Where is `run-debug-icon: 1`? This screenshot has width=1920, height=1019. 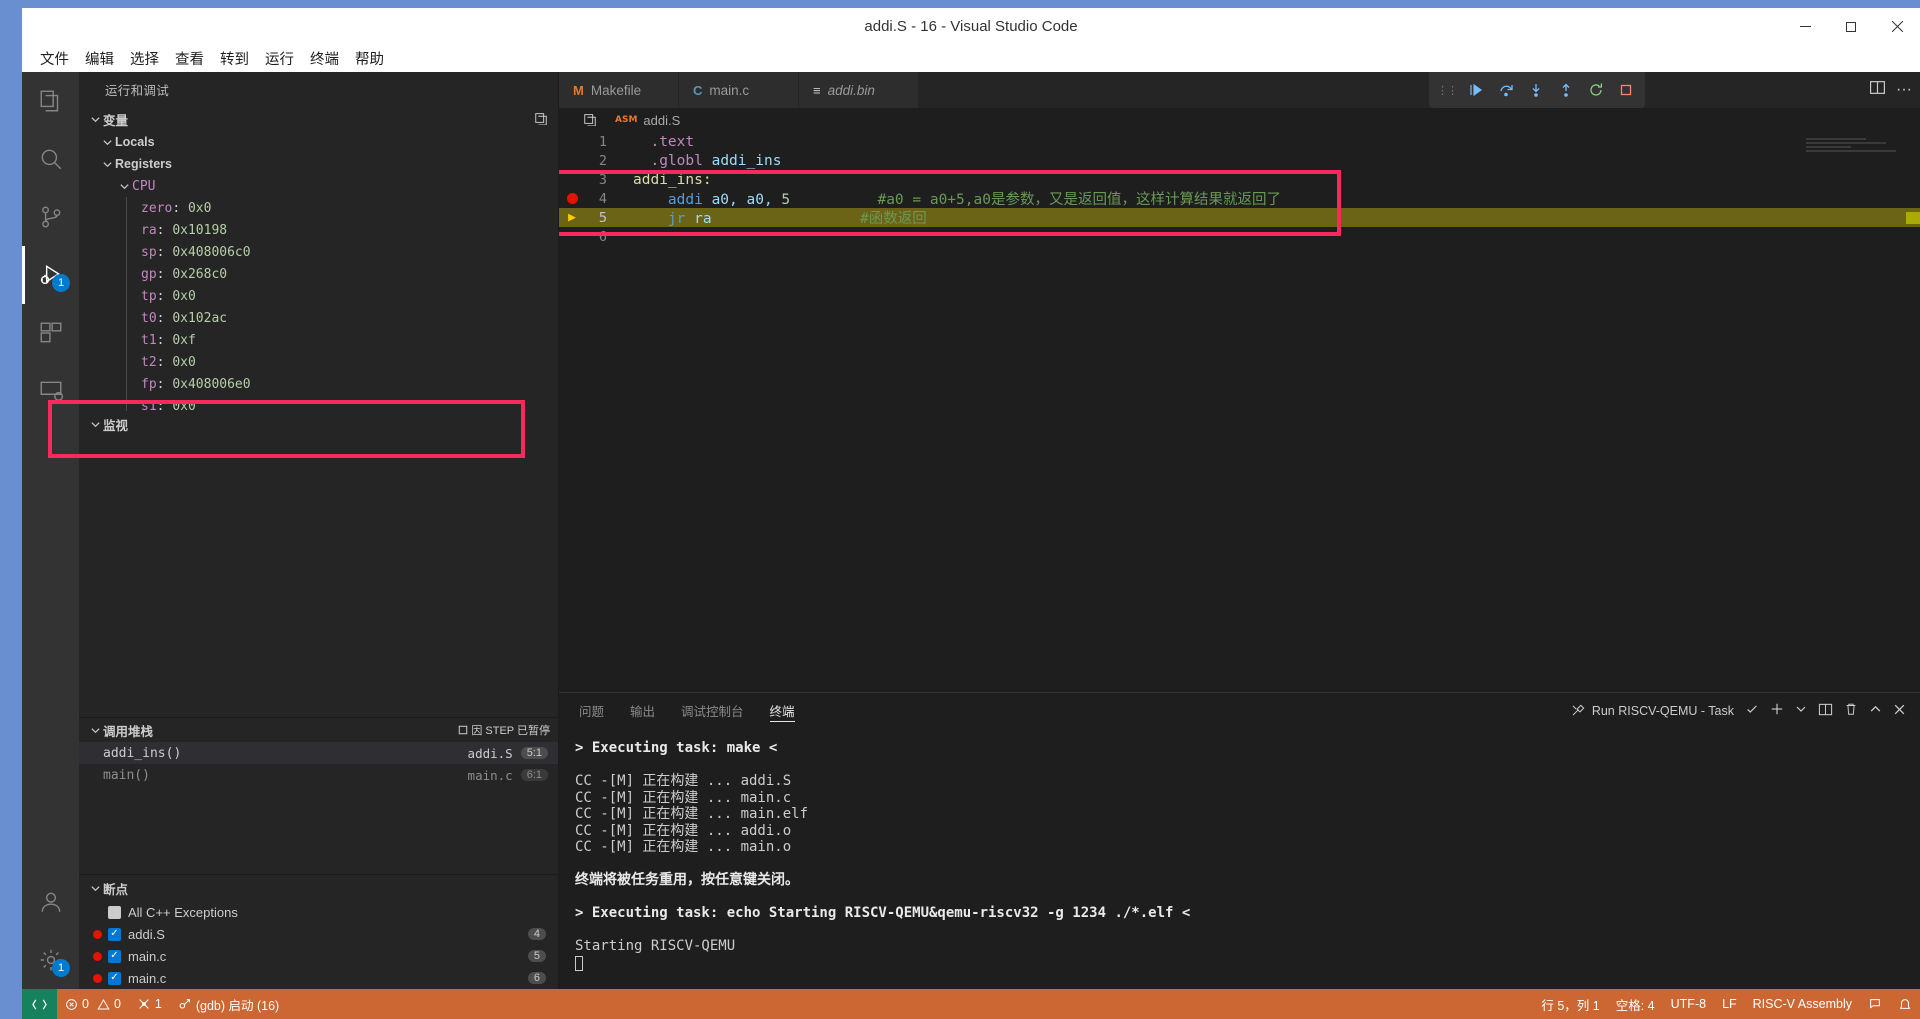
run-debug-icon: 1 is located at coordinates (50, 275).